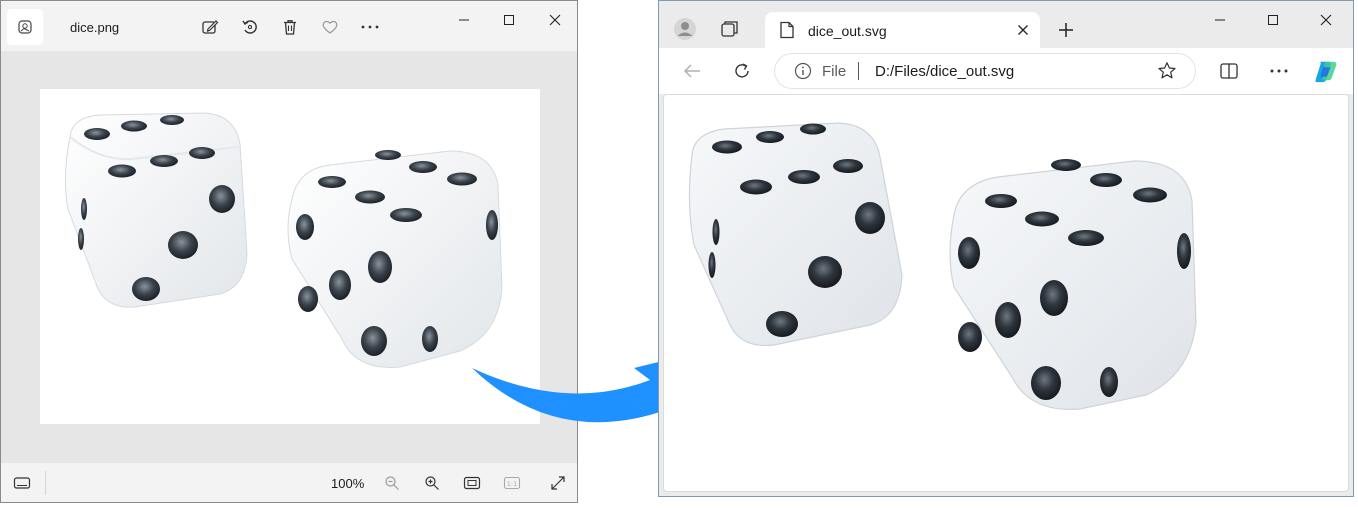 The width and height of the screenshot is (1358, 509). What do you see at coordinates (902, 30) in the screenshot?
I see `tab-dice-out: dice_out.svg` at bounding box center [902, 30].